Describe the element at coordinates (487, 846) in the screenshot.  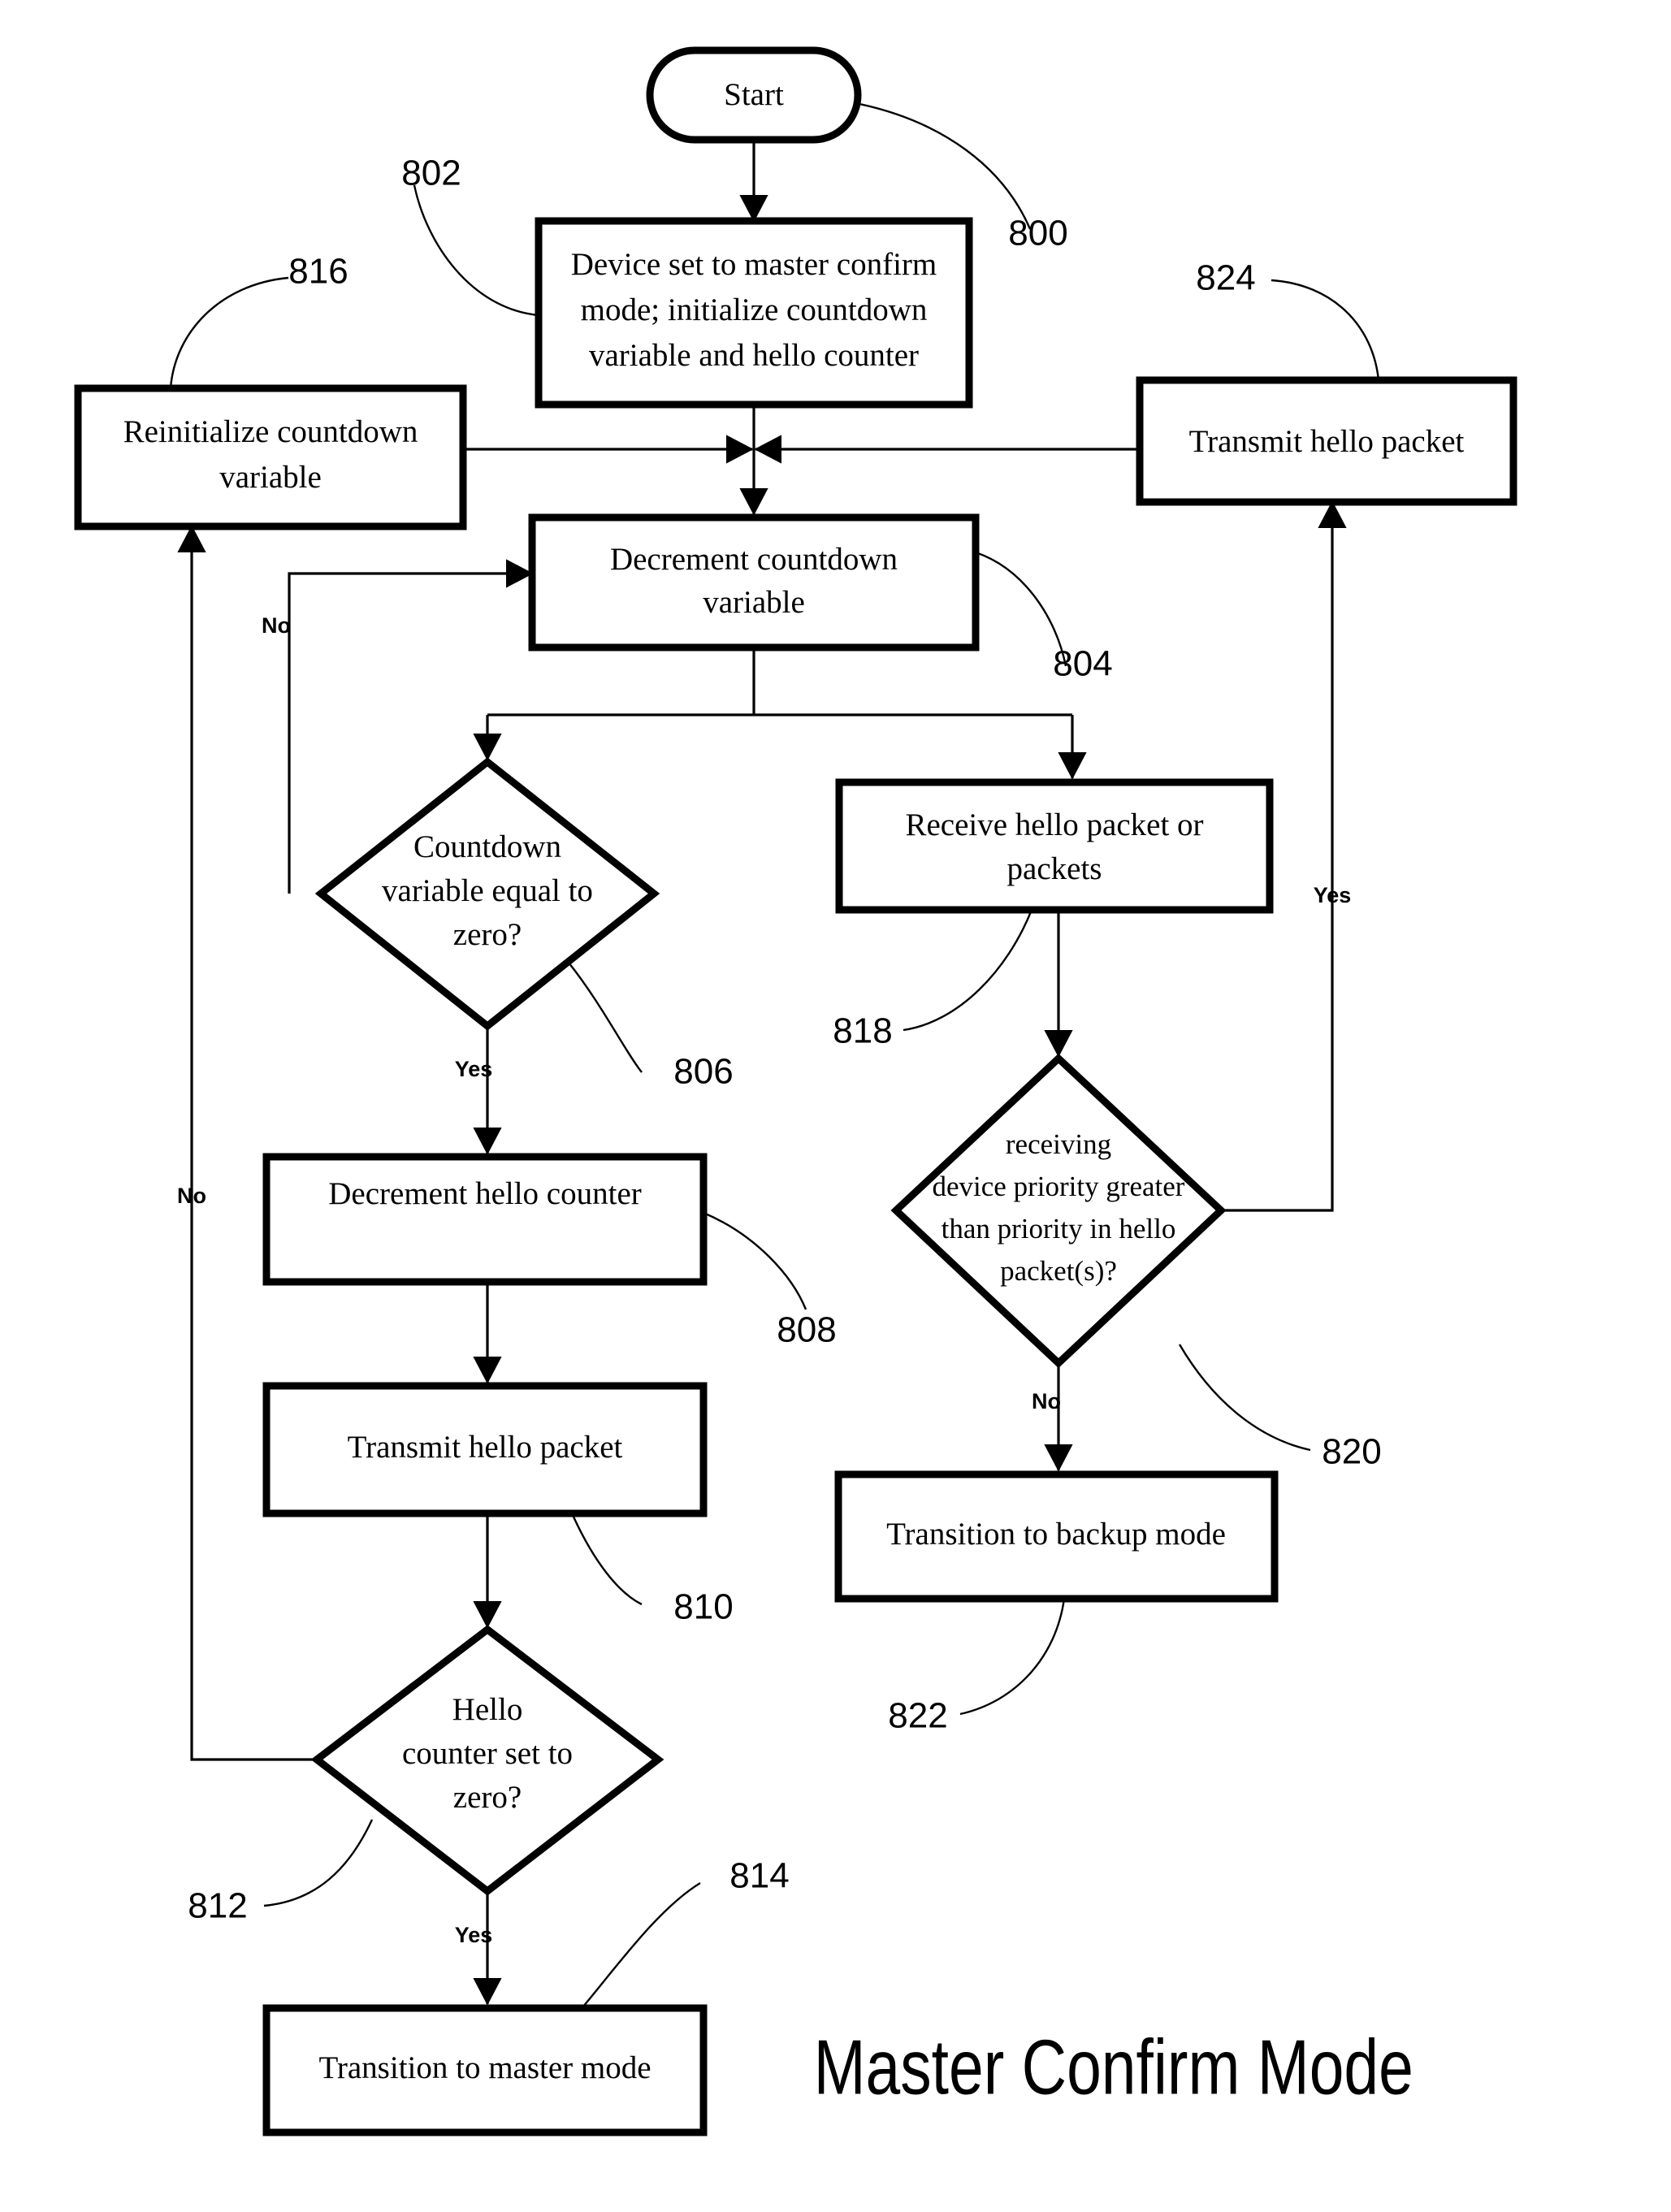
I see `cv-zero-label-line-1: Countdown` at that location.